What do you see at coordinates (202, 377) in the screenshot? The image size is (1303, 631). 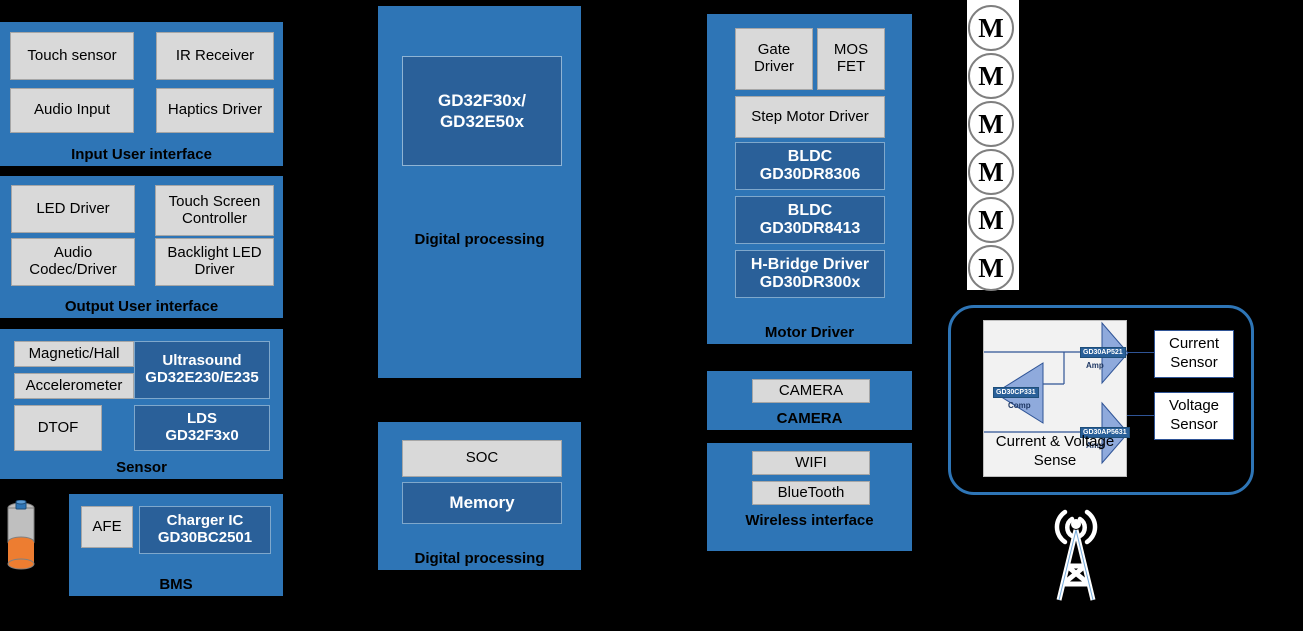 I see `chip-ultrasound-line2: GD32E230/E235` at bounding box center [202, 377].